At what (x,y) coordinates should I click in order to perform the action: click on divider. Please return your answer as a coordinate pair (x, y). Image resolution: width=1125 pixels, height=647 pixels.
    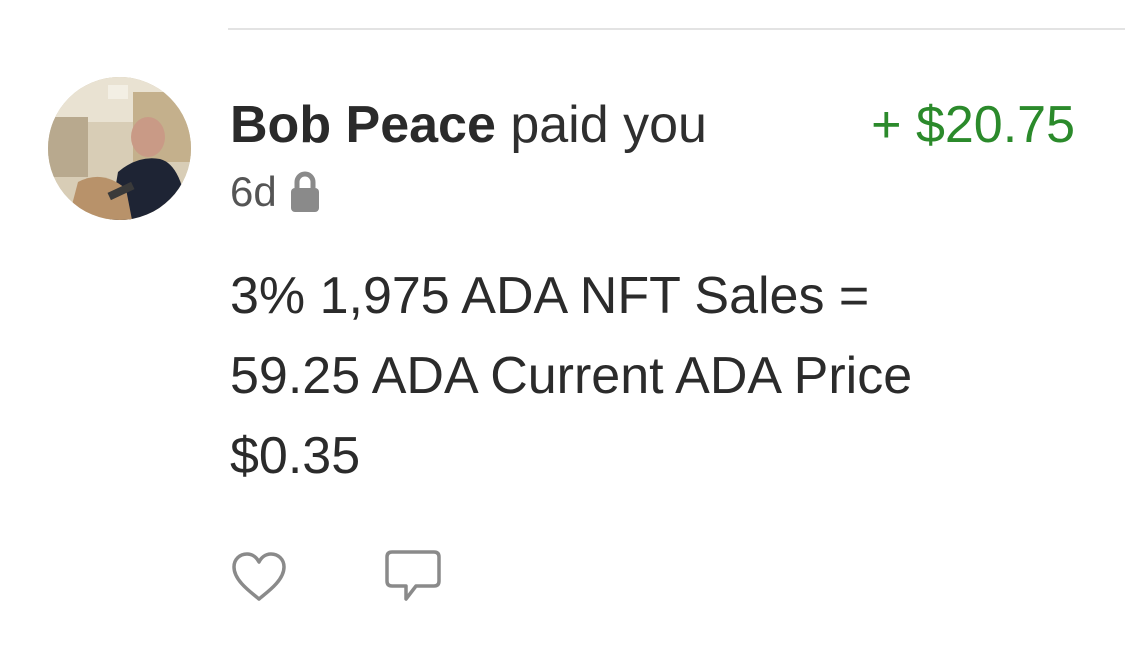
    Looking at the image, I should click on (676, 29).